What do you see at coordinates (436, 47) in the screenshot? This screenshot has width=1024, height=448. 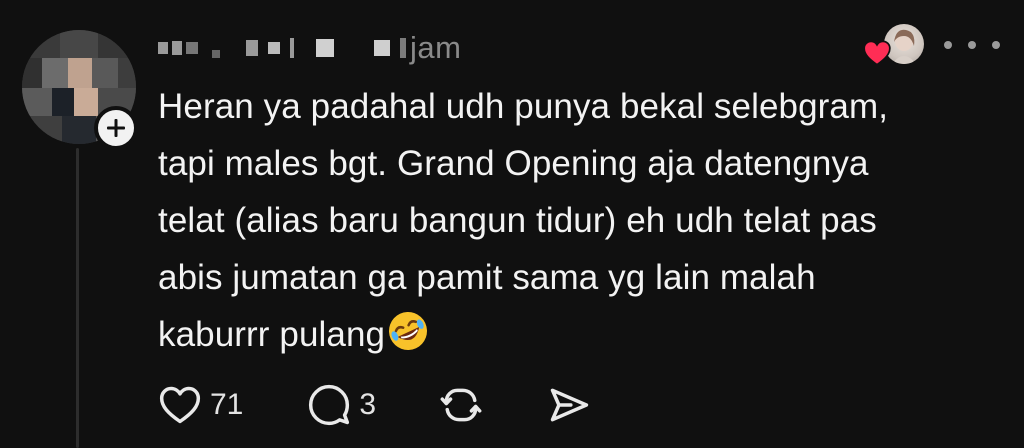 I see `post-timestamp: jam` at bounding box center [436, 47].